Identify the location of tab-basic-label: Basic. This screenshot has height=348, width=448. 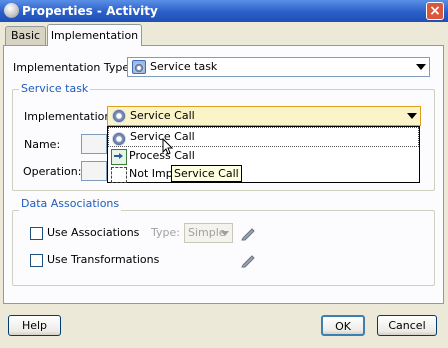
(25, 35).